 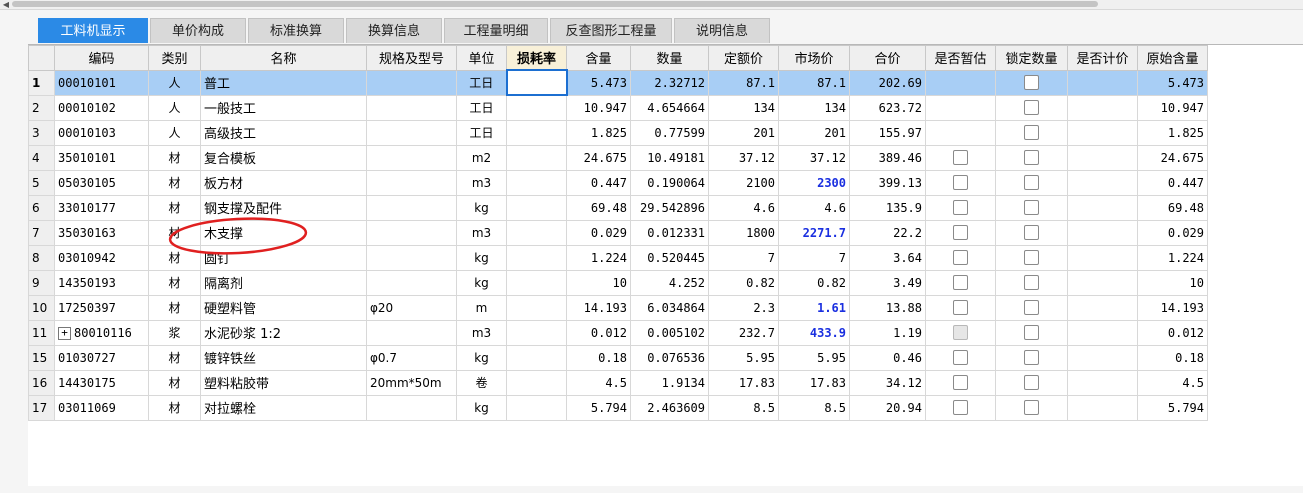 What do you see at coordinates (283, 232) in the screenshot?
I see `name-cell: 木支撑` at bounding box center [283, 232].